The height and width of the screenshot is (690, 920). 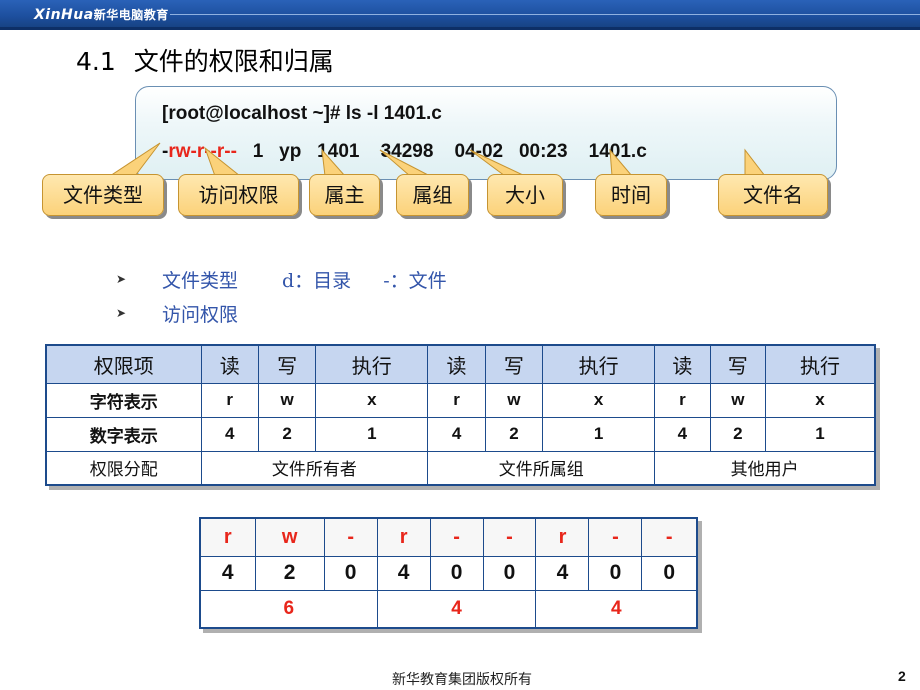 I want to click on table-row: 字符表示 r w x r w x r w x, so click(x=460, y=400).